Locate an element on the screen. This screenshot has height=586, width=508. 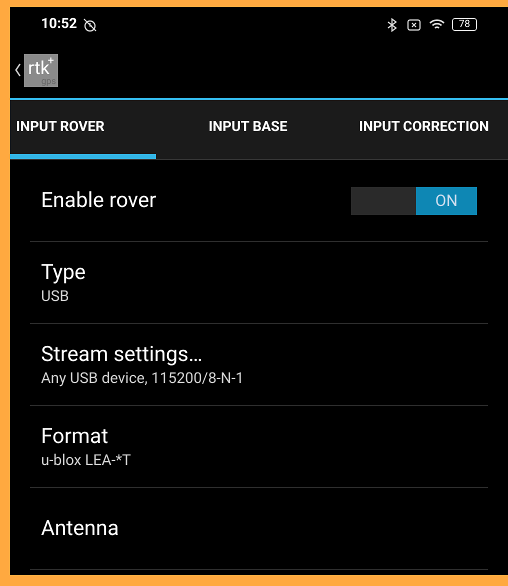
tab: INPUT CORRECTION is located at coordinates (424, 129).